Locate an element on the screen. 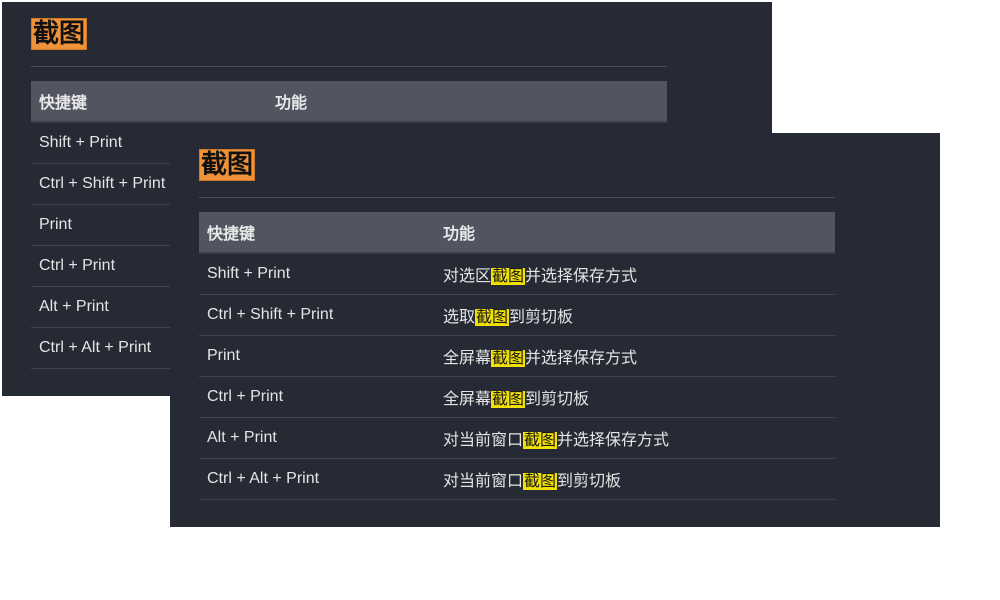 Image resolution: width=1000 pixels, height=600 pixels. shortcut-function: 全屏幕截图并选择保存方式 is located at coordinates (635, 356).